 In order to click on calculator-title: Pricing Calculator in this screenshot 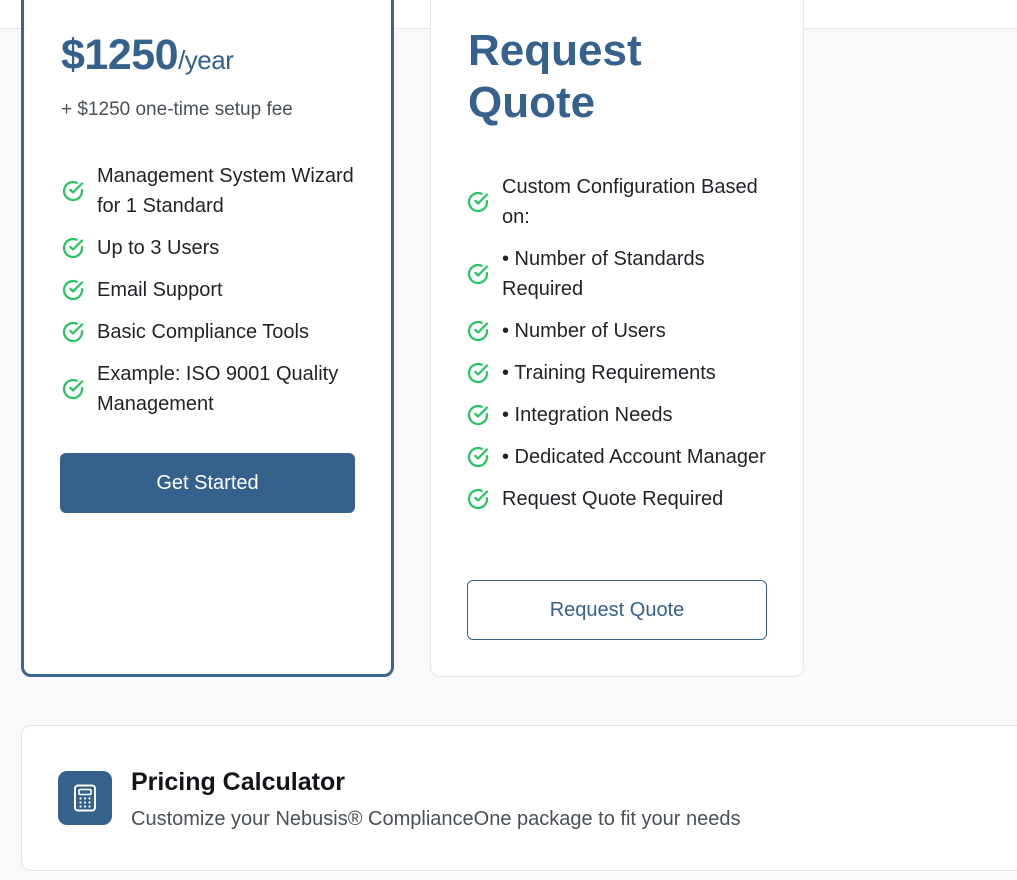, I will do `click(238, 782)`.